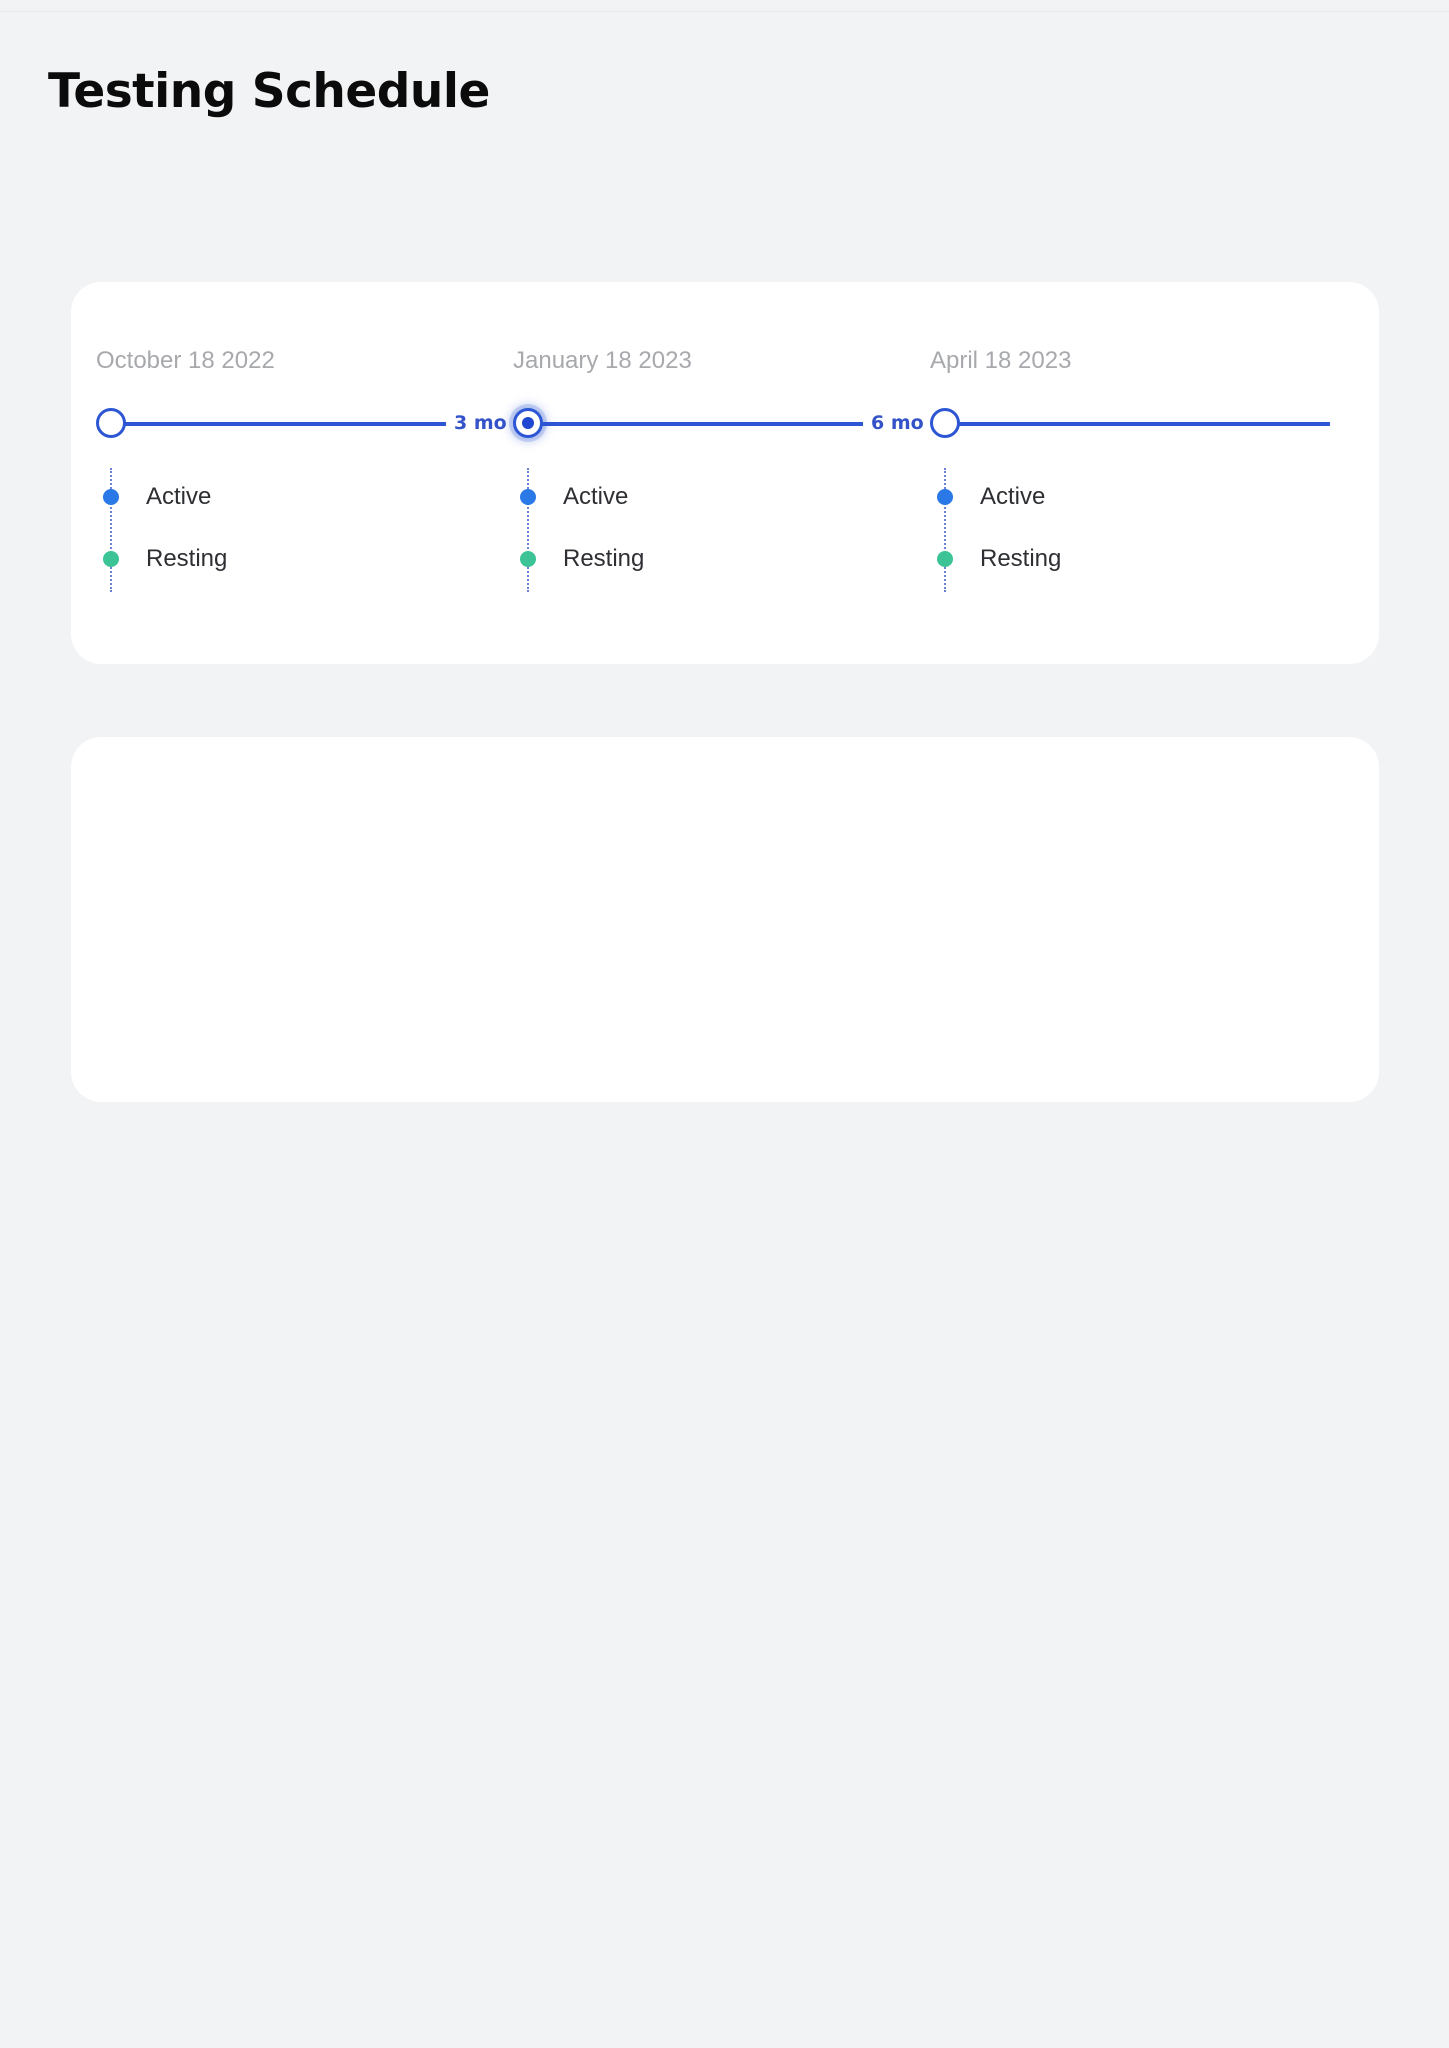 Image resolution: width=1449 pixels, height=2048 pixels. I want to click on top-divider, so click(724, 11).